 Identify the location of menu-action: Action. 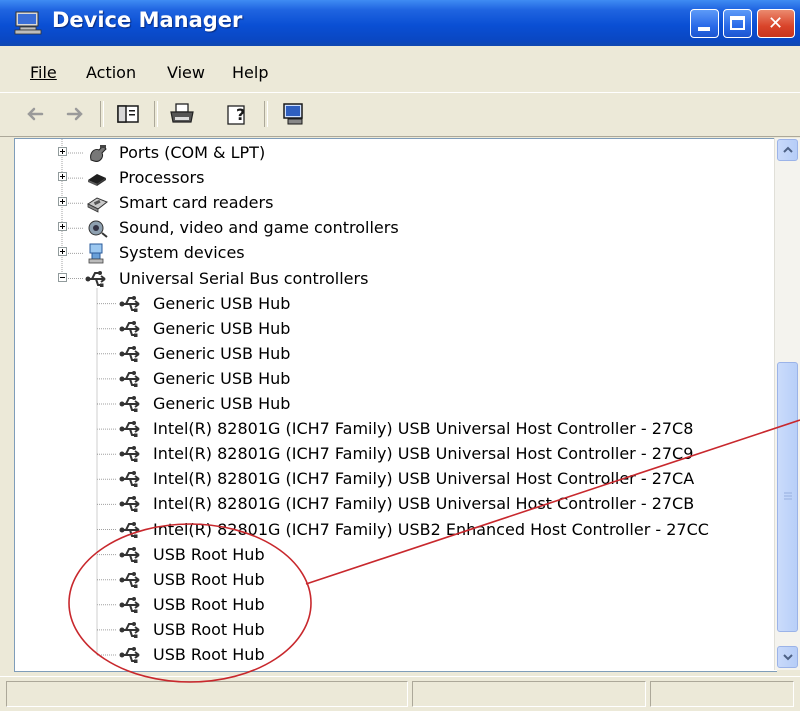
(111, 72).